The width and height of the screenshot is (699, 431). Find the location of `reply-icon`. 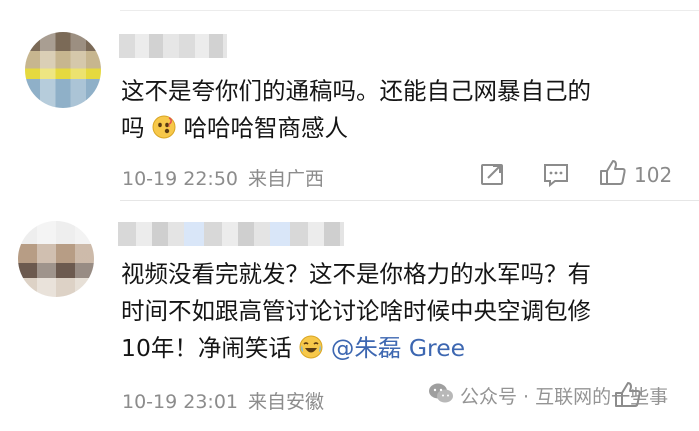

reply-icon is located at coordinates (556, 176).